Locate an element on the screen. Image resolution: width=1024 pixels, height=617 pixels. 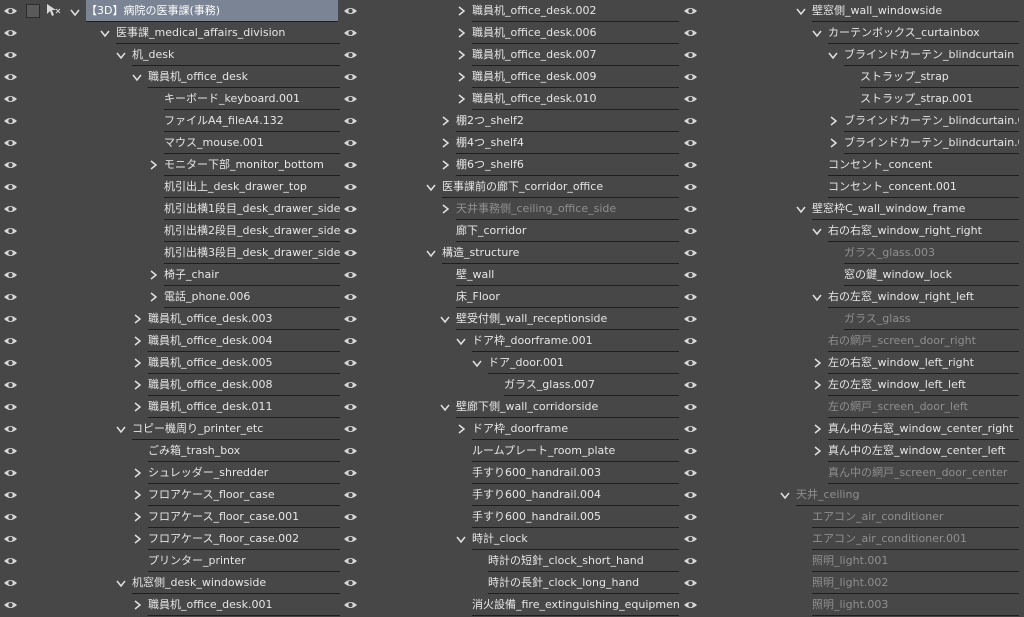
layer-row: 照明_light.001 is located at coordinates (852, 561).